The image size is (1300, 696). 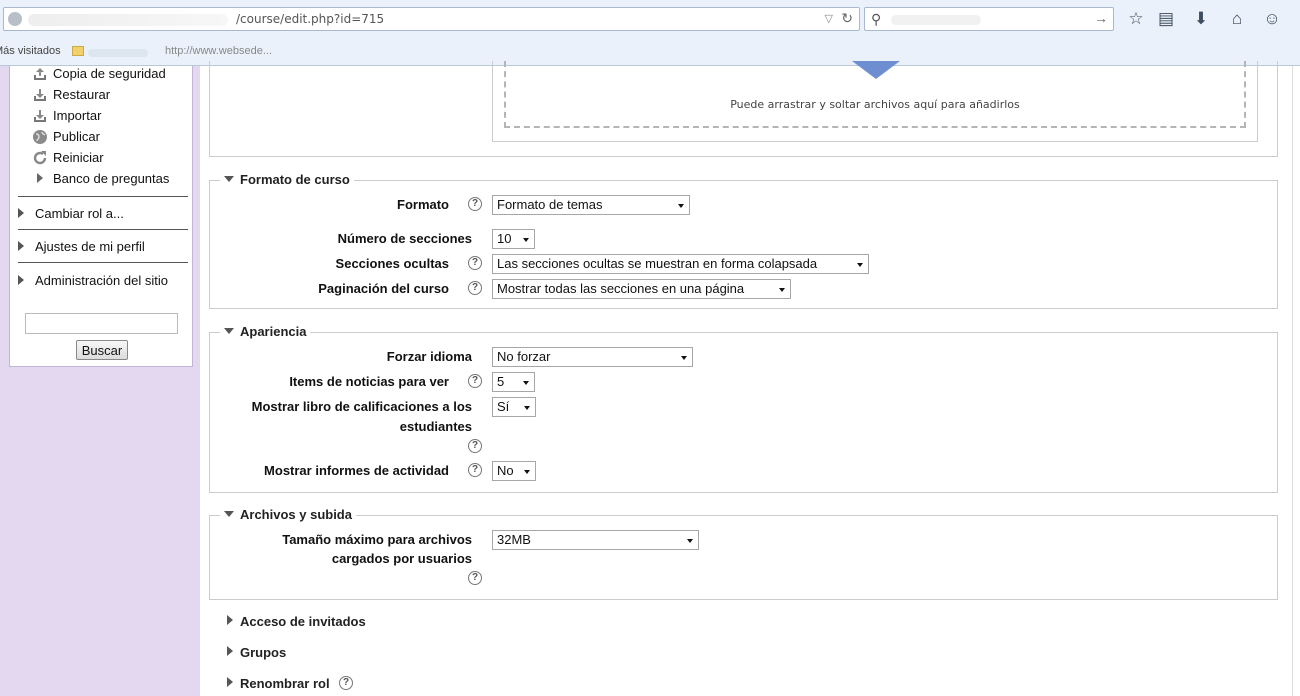 What do you see at coordinates (356, 470) in the screenshot?
I see `label-activity-reports: Mostrar informes de actividad` at bounding box center [356, 470].